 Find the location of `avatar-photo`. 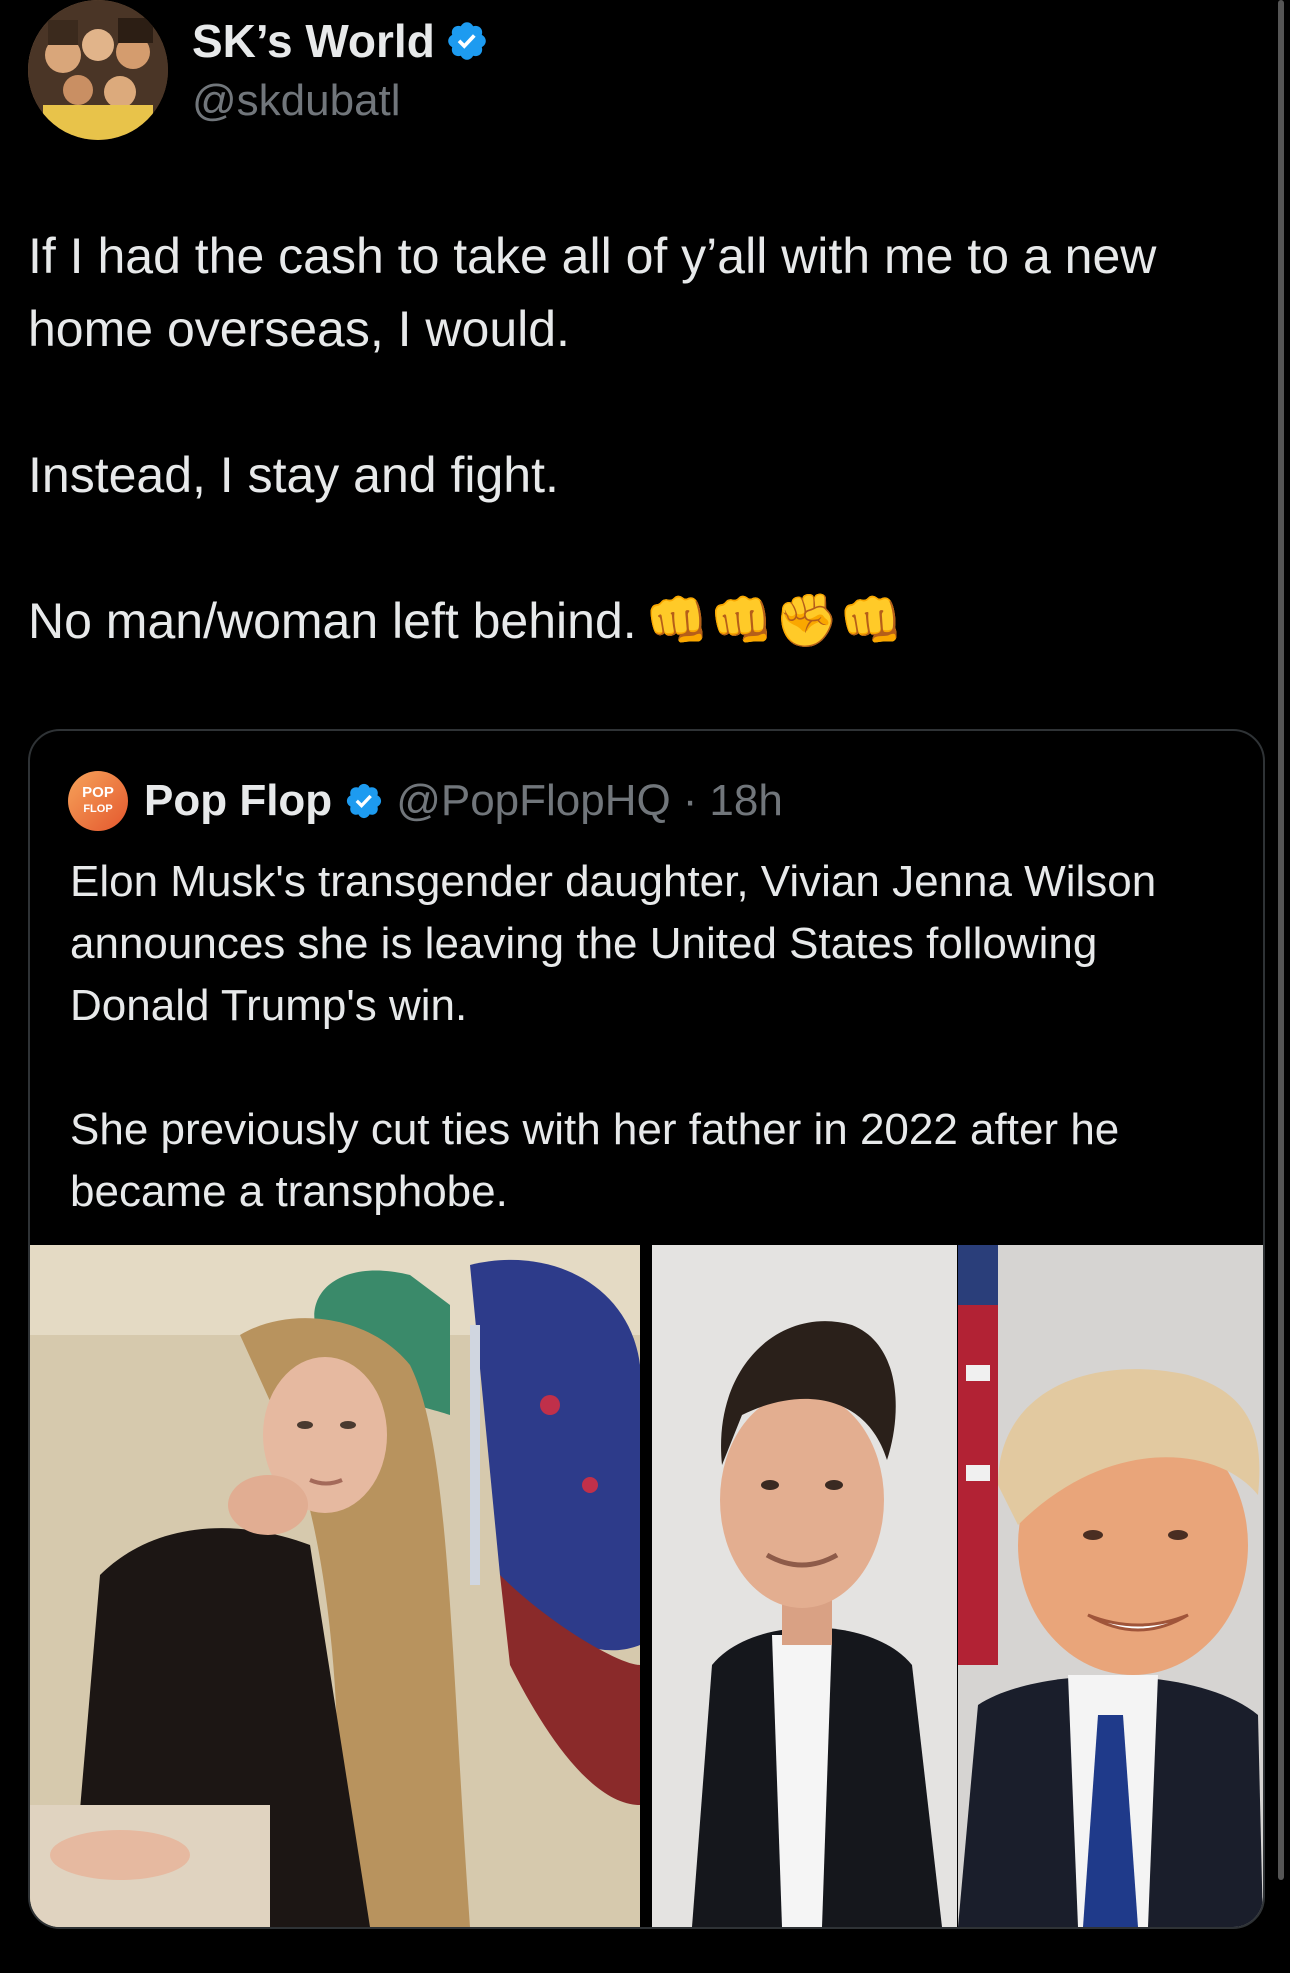

avatar-photo is located at coordinates (98, 70).